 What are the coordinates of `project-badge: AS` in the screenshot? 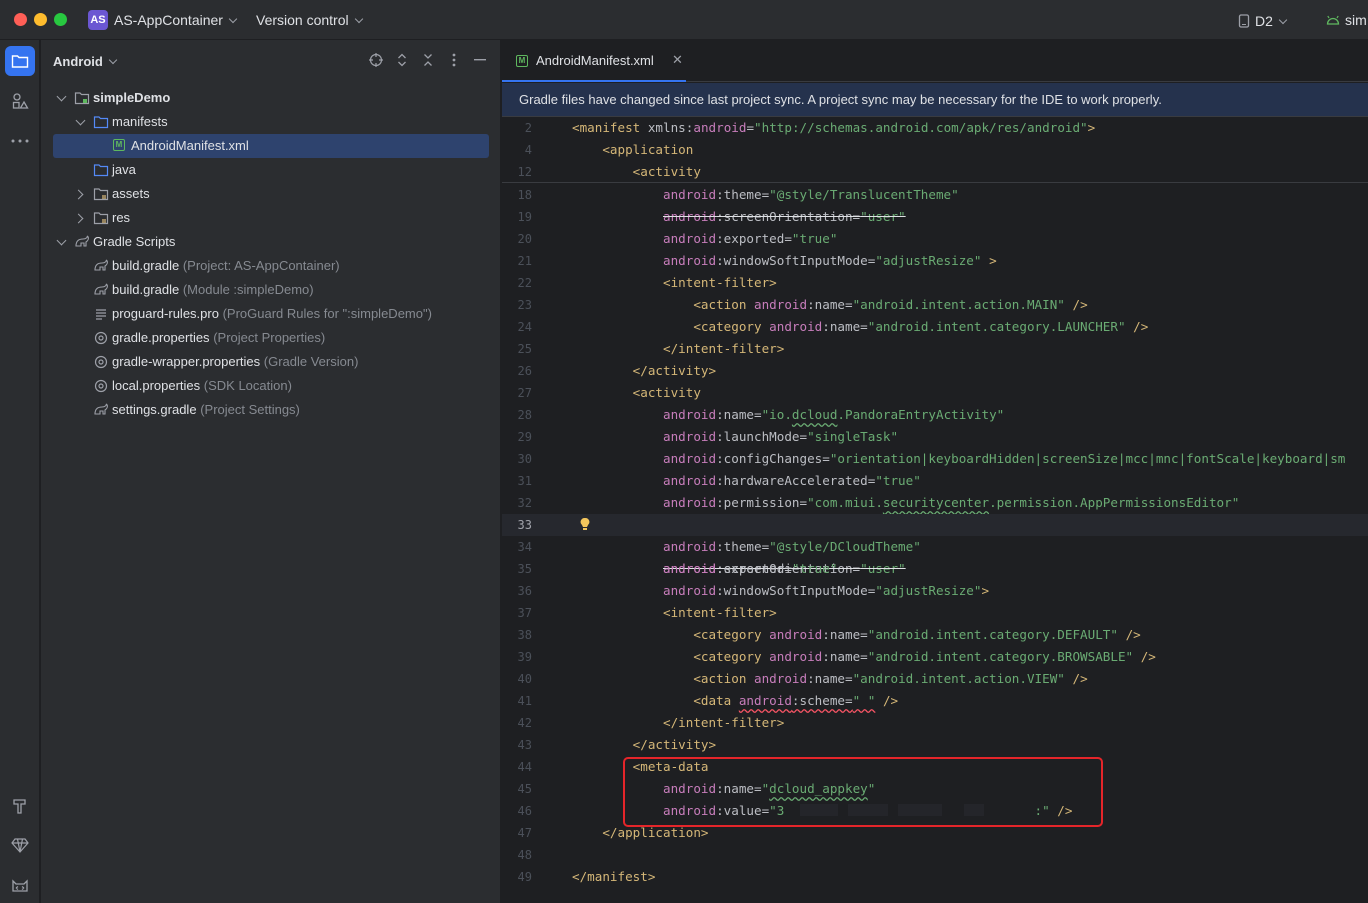 It's located at (98, 20).